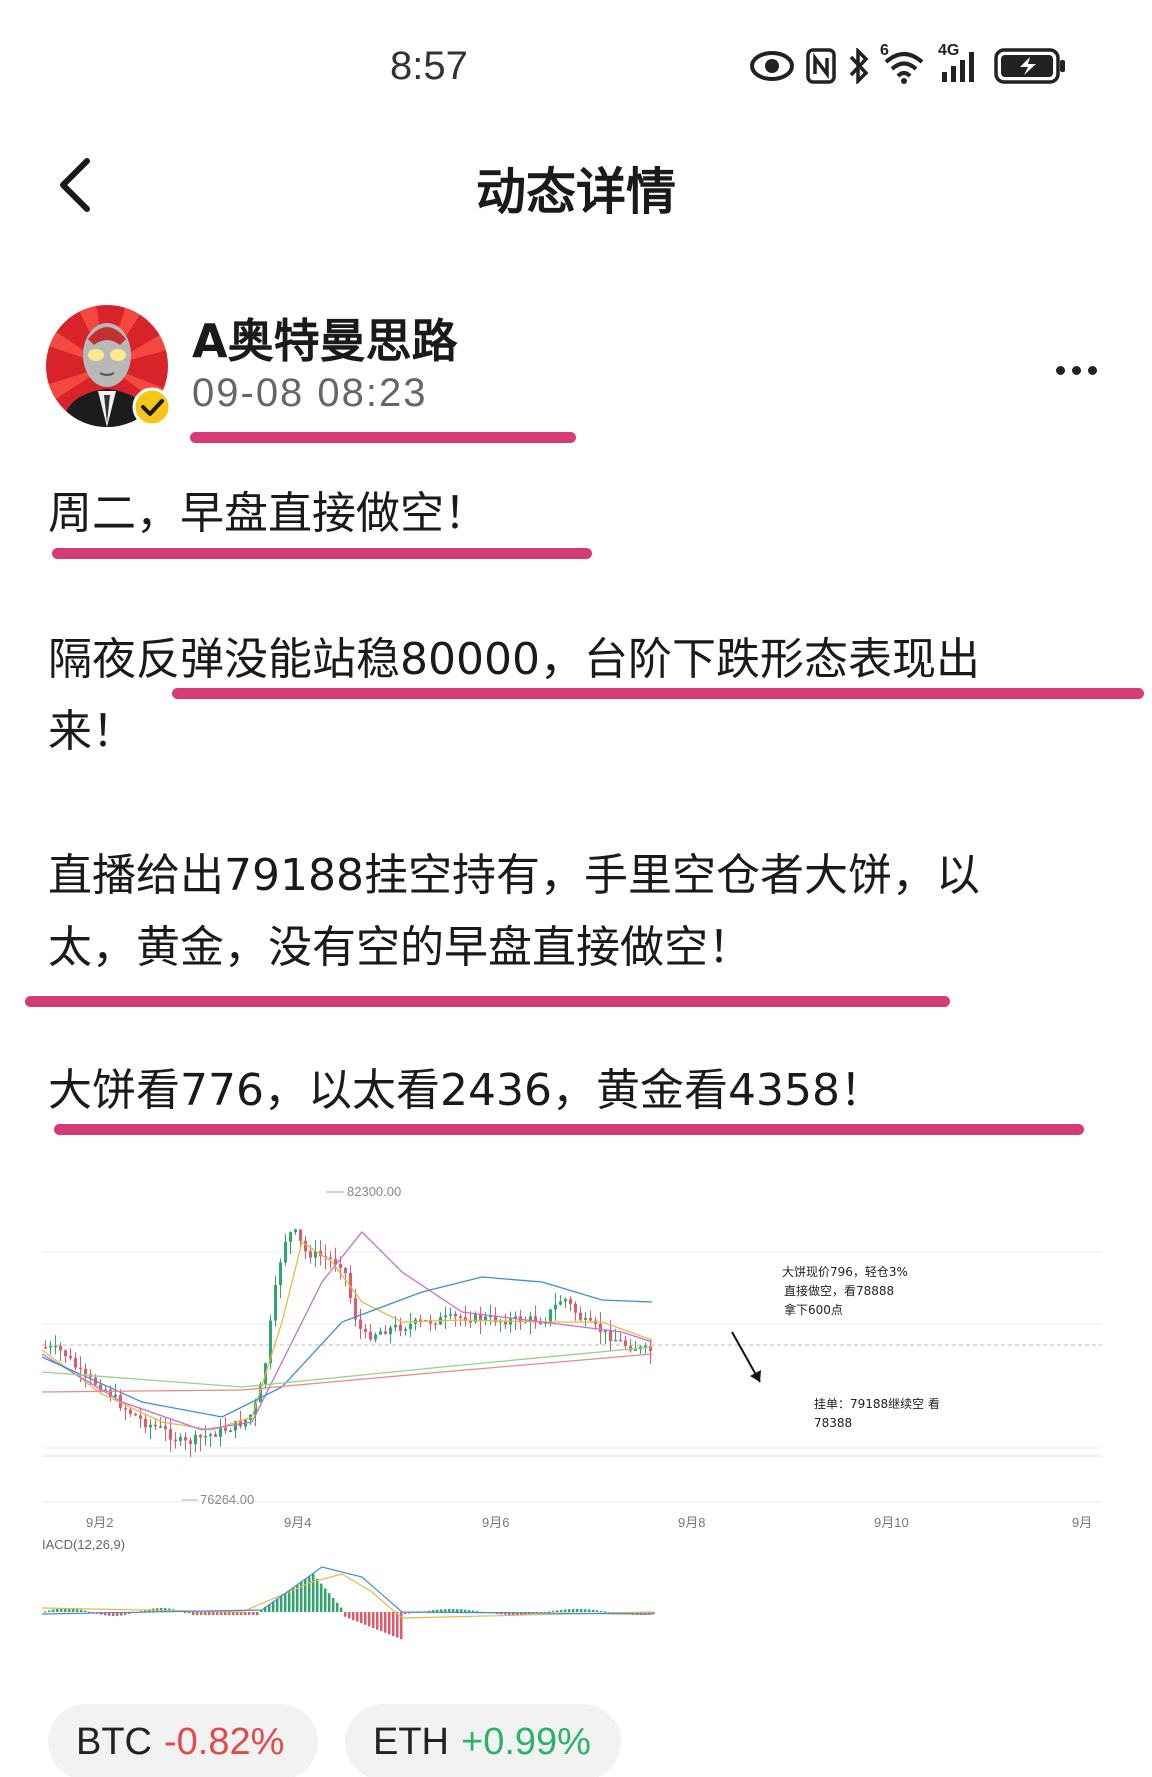 The height and width of the screenshot is (1777, 1152). Describe the element at coordinates (1076, 370) in the screenshot. I see `more-options-button` at that location.